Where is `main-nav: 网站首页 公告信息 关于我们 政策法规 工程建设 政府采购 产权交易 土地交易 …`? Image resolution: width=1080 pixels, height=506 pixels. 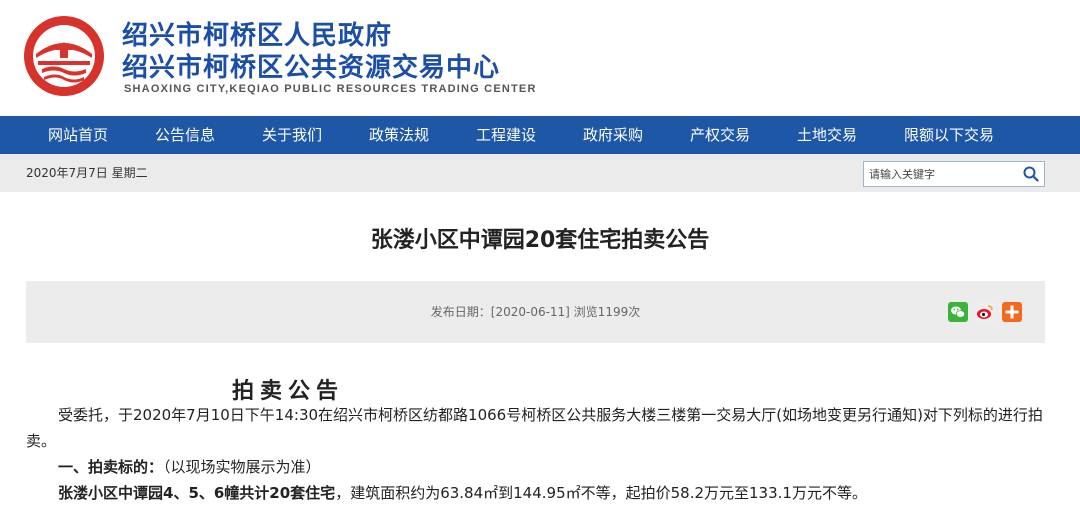 main-nav: 网站首页 公告信息 关于我们 政策法规 工程建设 政府采购 产权交易 土地交易 … is located at coordinates (540, 135).